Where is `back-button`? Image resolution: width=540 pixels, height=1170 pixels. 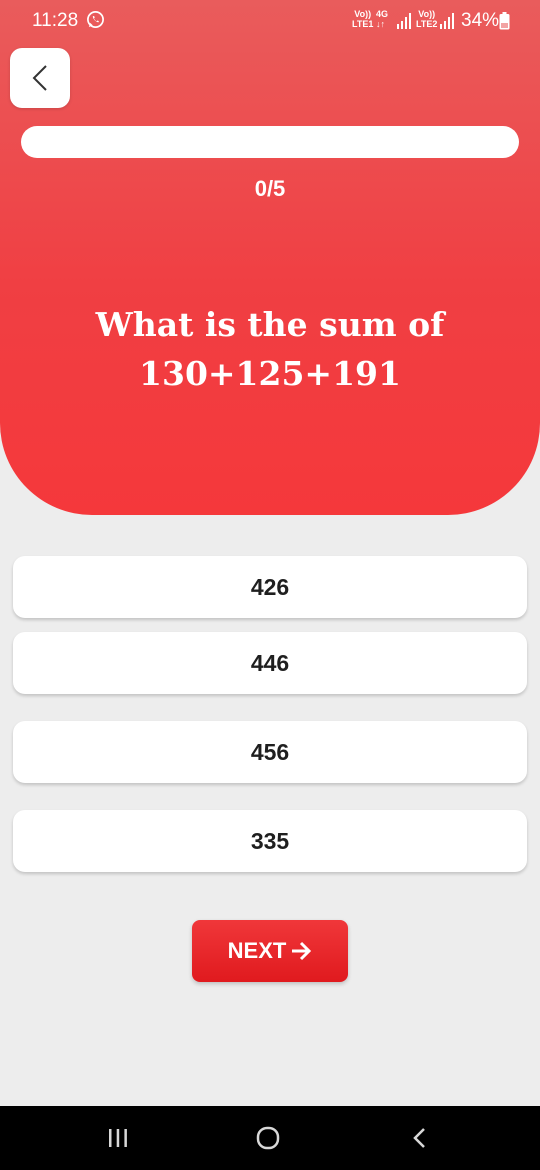 back-button is located at coordinates (40, 78).